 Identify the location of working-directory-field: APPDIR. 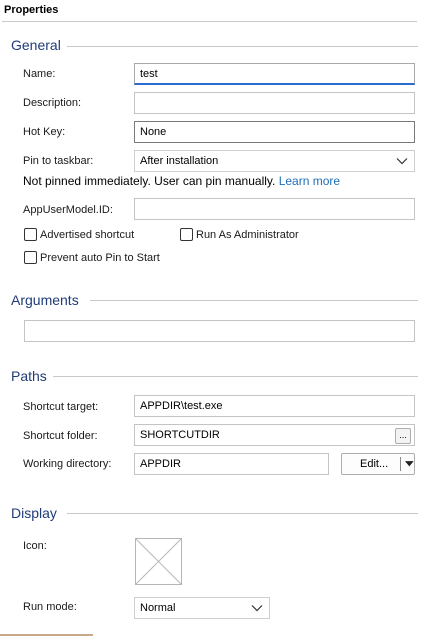
(231, 464).